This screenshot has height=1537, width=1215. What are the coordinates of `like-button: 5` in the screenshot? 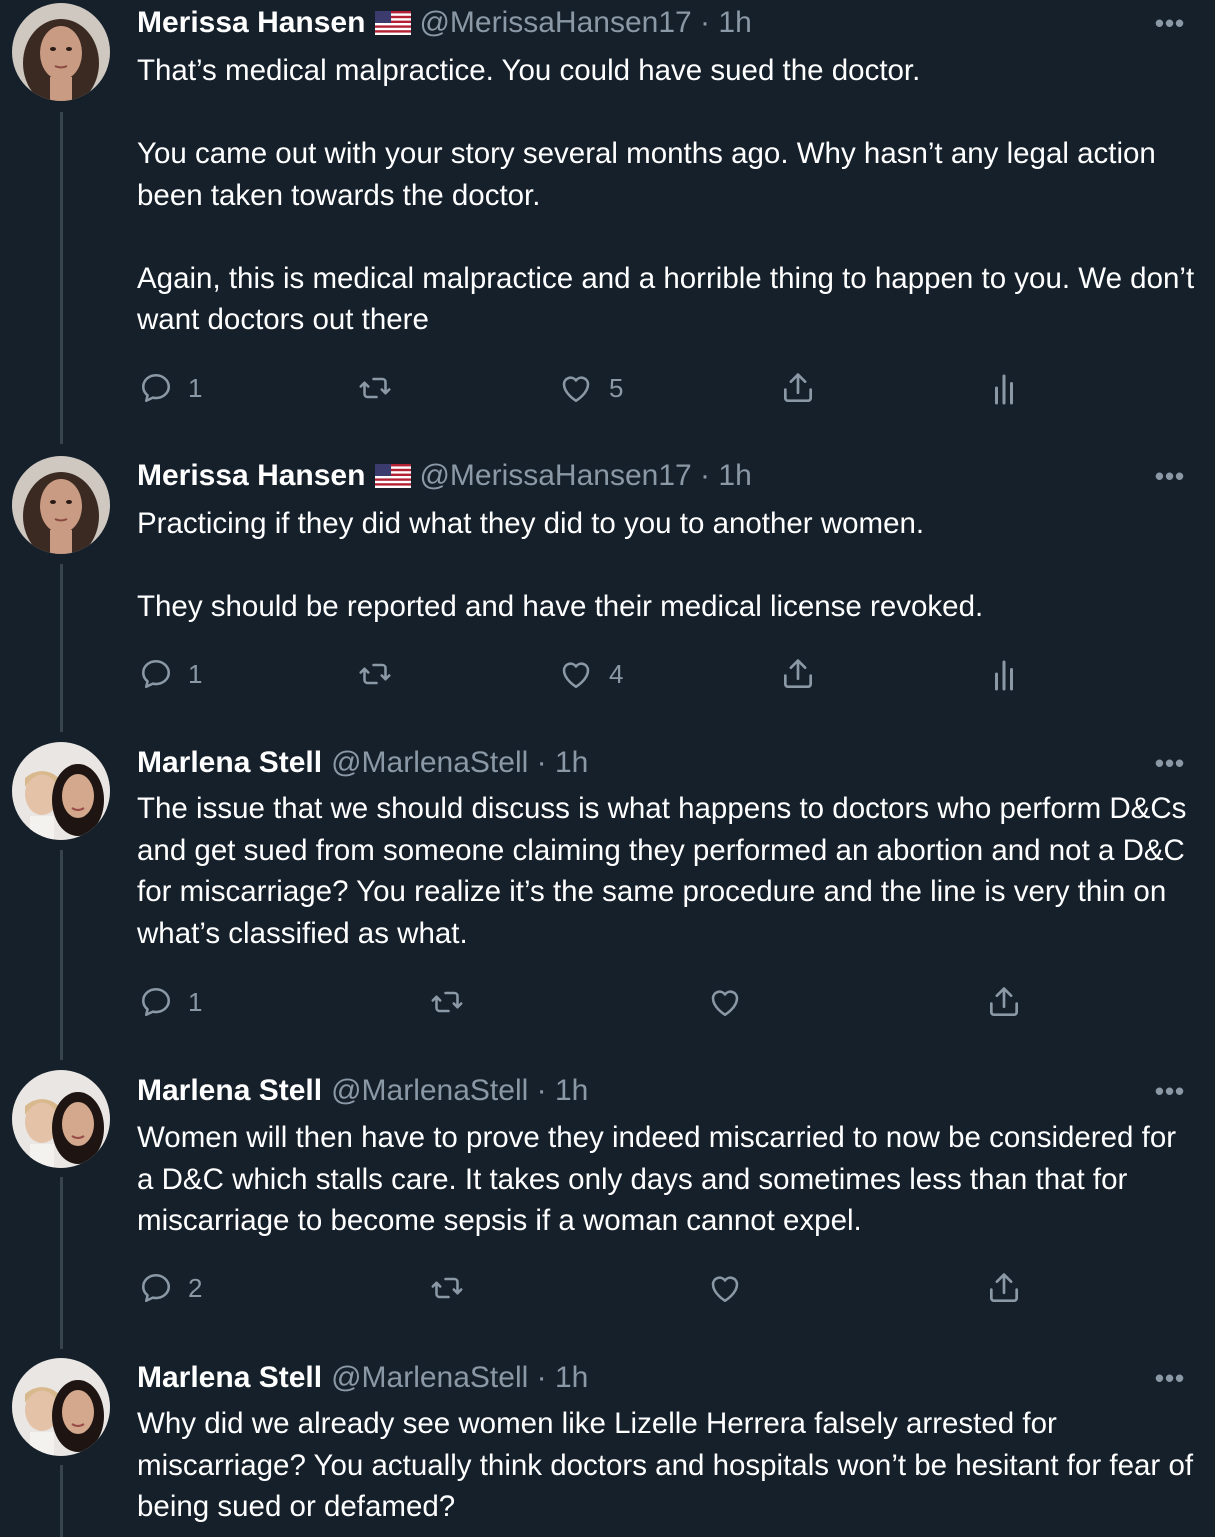 It's located at (590, 388).